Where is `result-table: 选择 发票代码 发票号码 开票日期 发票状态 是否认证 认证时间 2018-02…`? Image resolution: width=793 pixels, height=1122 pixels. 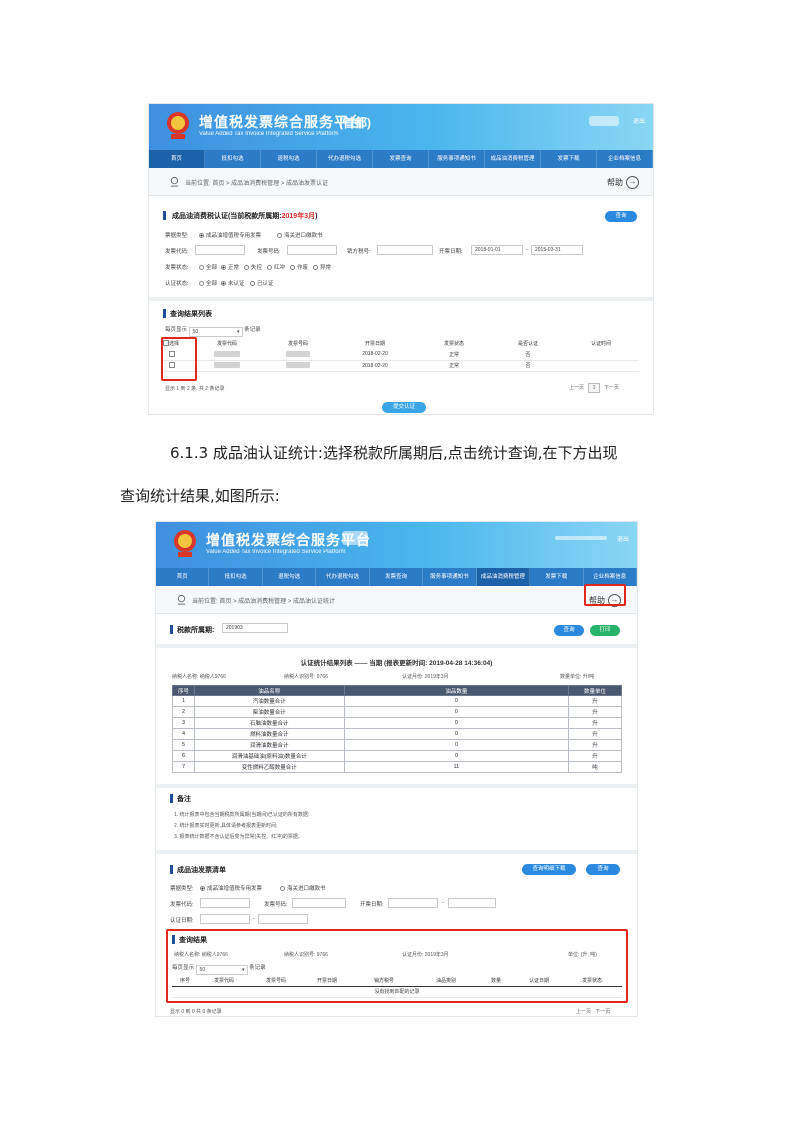 result-table: 选择 发票代码 发票号码 开票日期 发票状态 是否认证 认证时间 2018-02… is located at coordinates (401, 355).